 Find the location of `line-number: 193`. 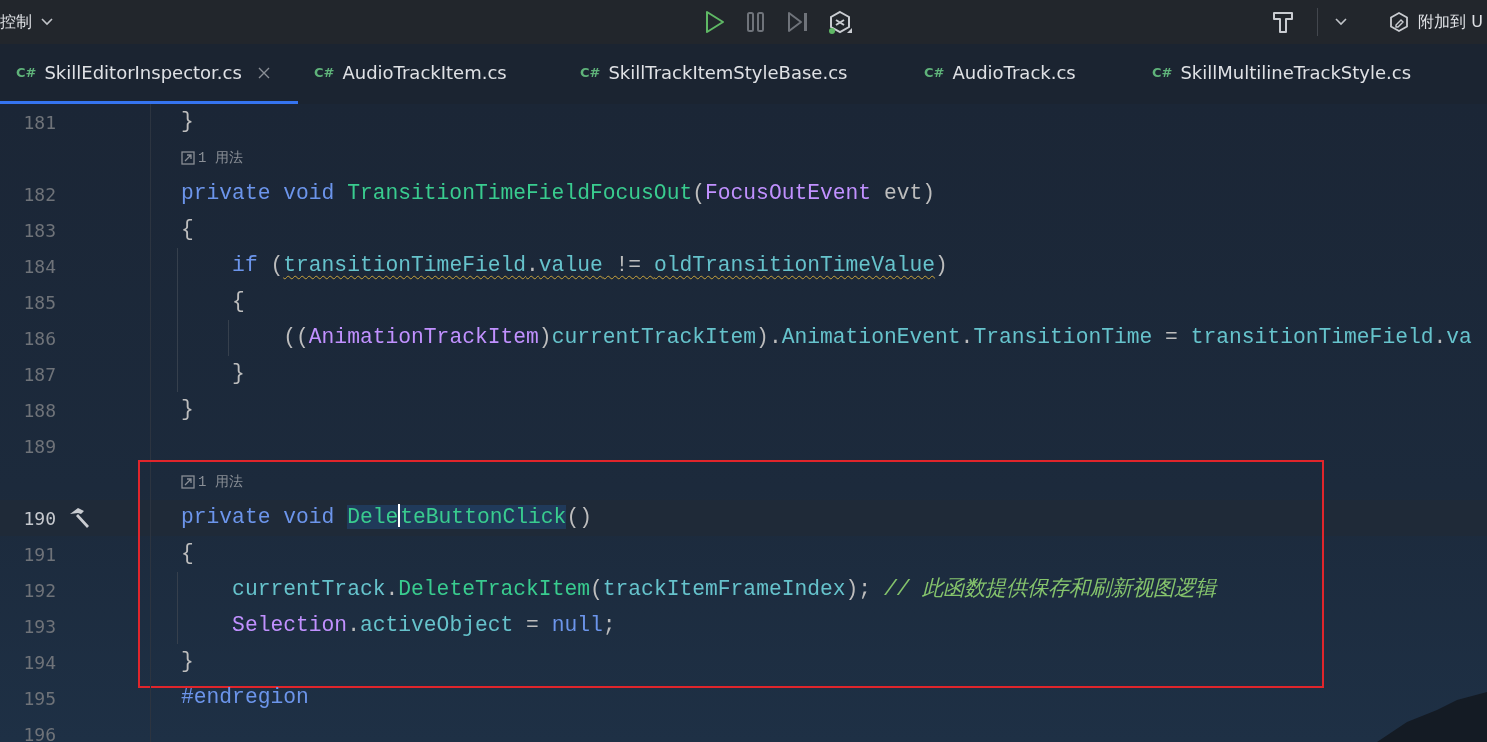

line-number: 193 is located at coordinates (39, 626).